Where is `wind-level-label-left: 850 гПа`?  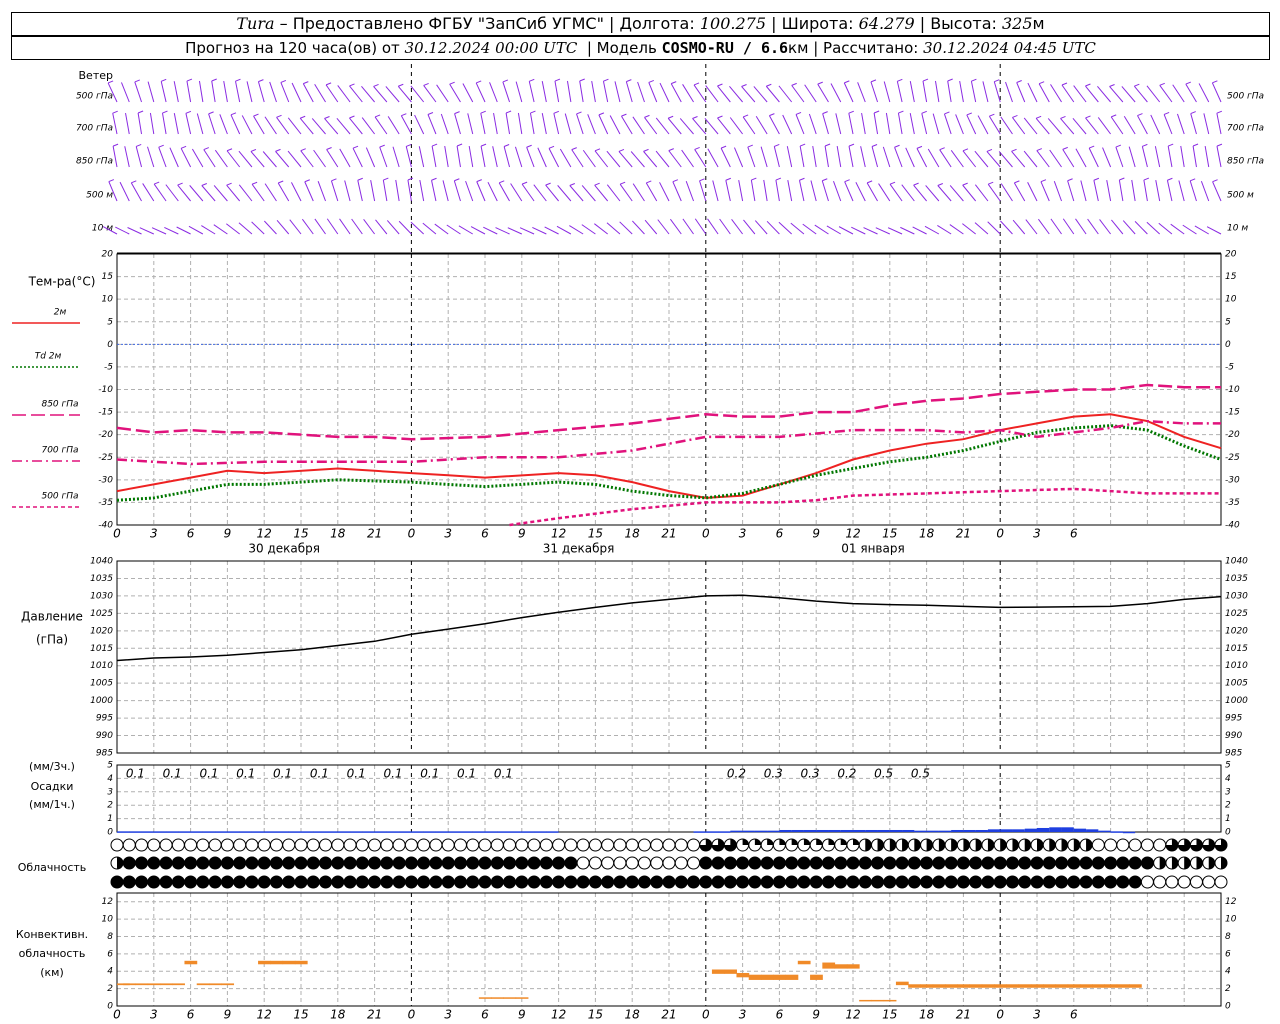 wind-level-label-left: 850 гПа is located at coordinates (94, 162).